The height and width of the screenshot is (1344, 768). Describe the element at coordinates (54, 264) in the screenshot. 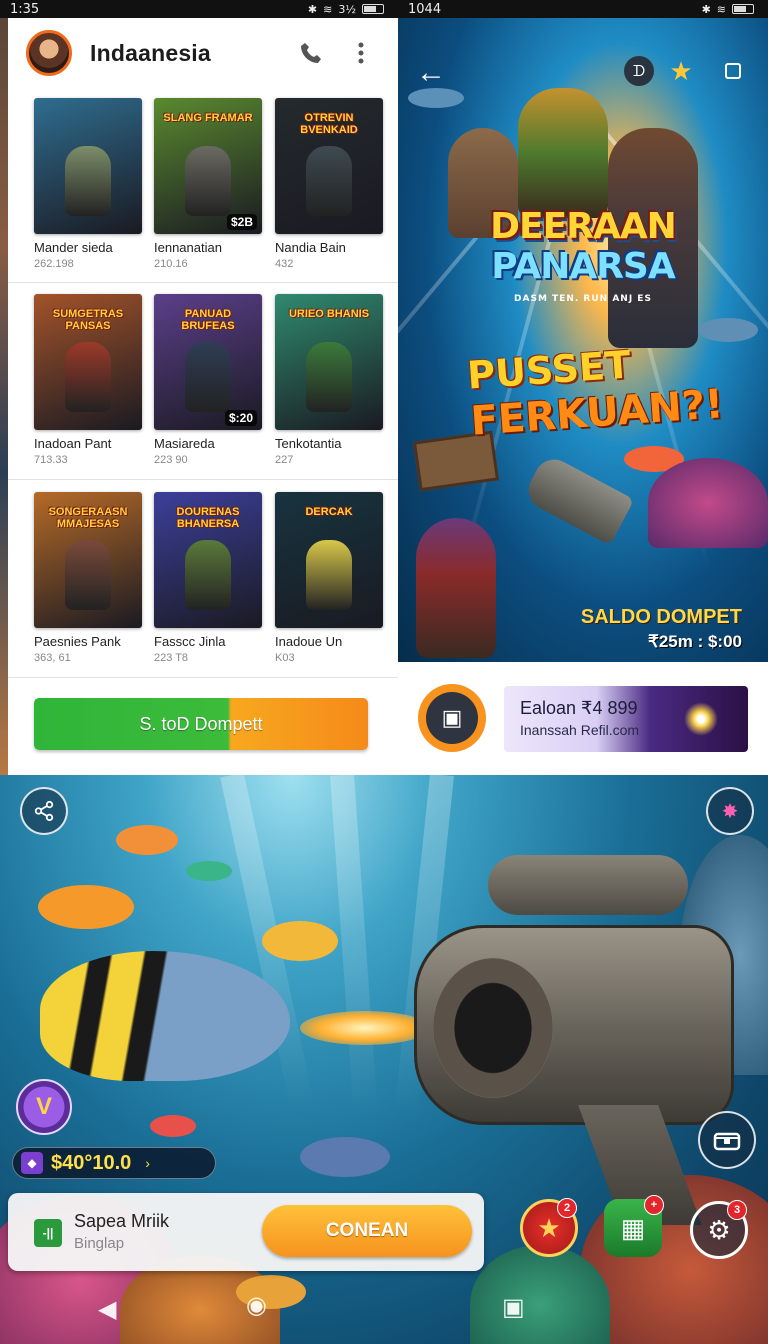

I see `game-count: 262.198` at that location.